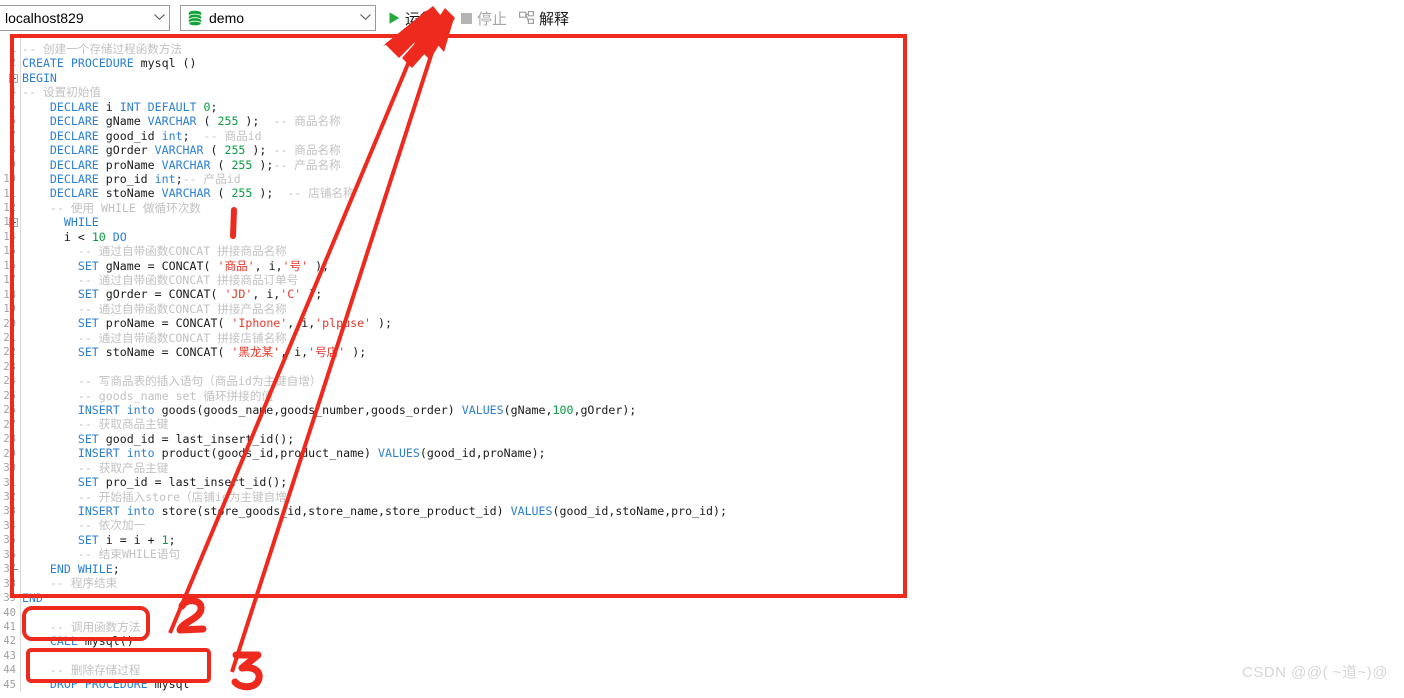 Image resolution: width=1404 pixels, height=698 pixels. Describe the element at coordinates (85, 18) in the screenshot. I see `host-select: localhost829` at that location.